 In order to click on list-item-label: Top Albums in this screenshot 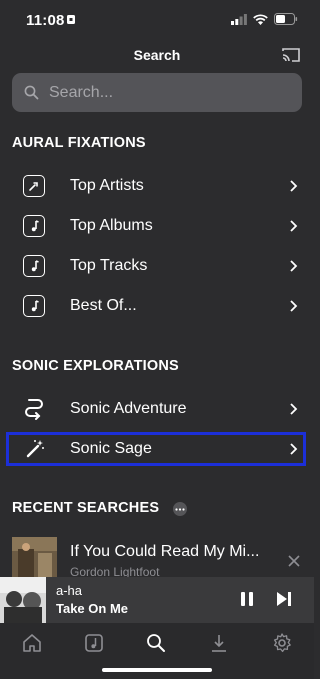, I will do `click(111, 225)`.